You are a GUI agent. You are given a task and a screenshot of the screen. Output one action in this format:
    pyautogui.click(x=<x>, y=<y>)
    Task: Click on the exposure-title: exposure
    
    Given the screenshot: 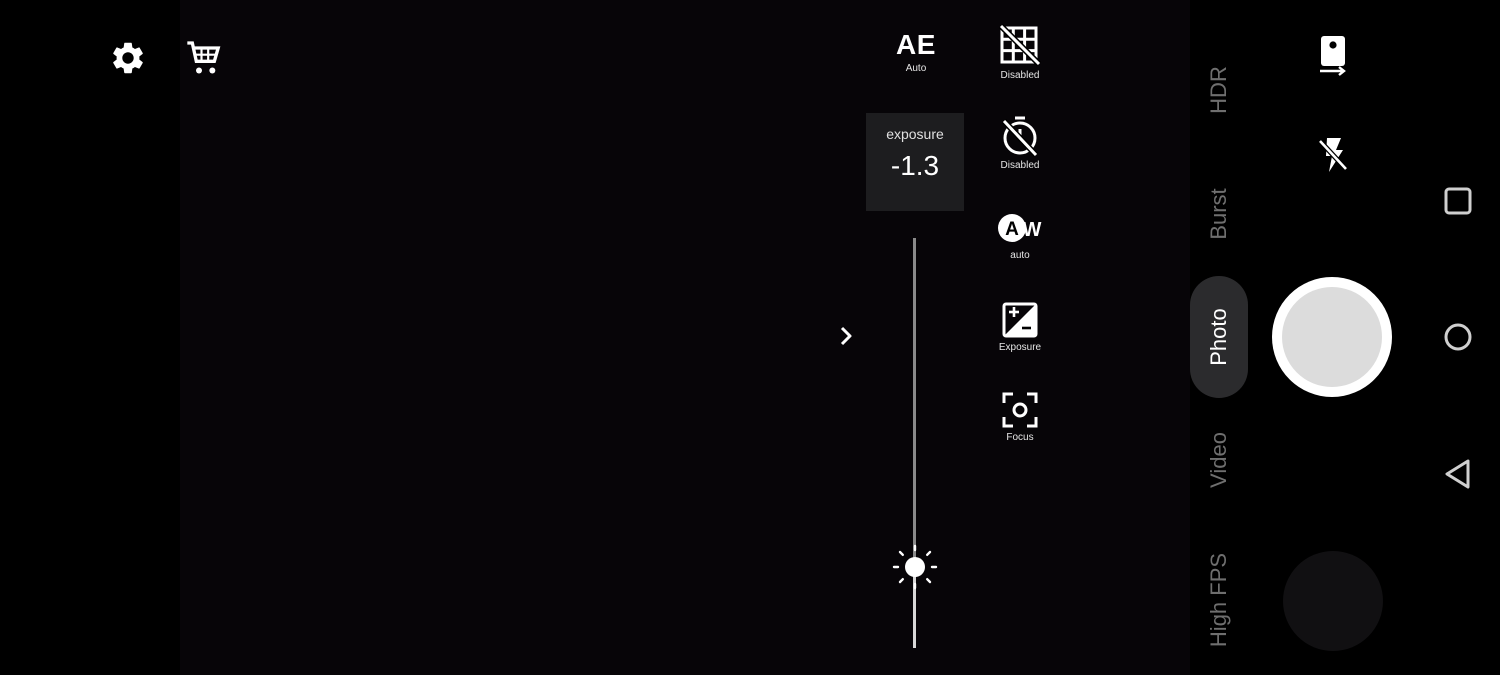 What is the action you would take?
    pyautogui.click(x=915, y=134)
    